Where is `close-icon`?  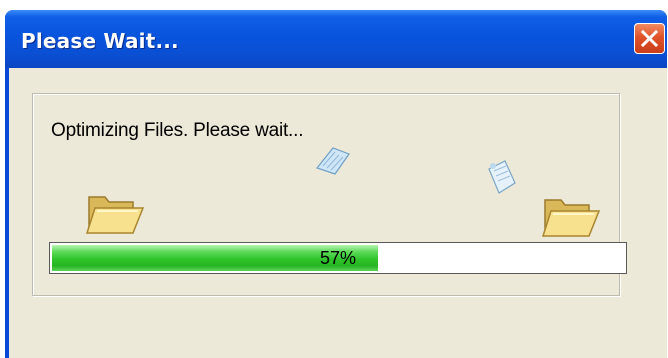
close-icon is located at coordinates (649, 38).